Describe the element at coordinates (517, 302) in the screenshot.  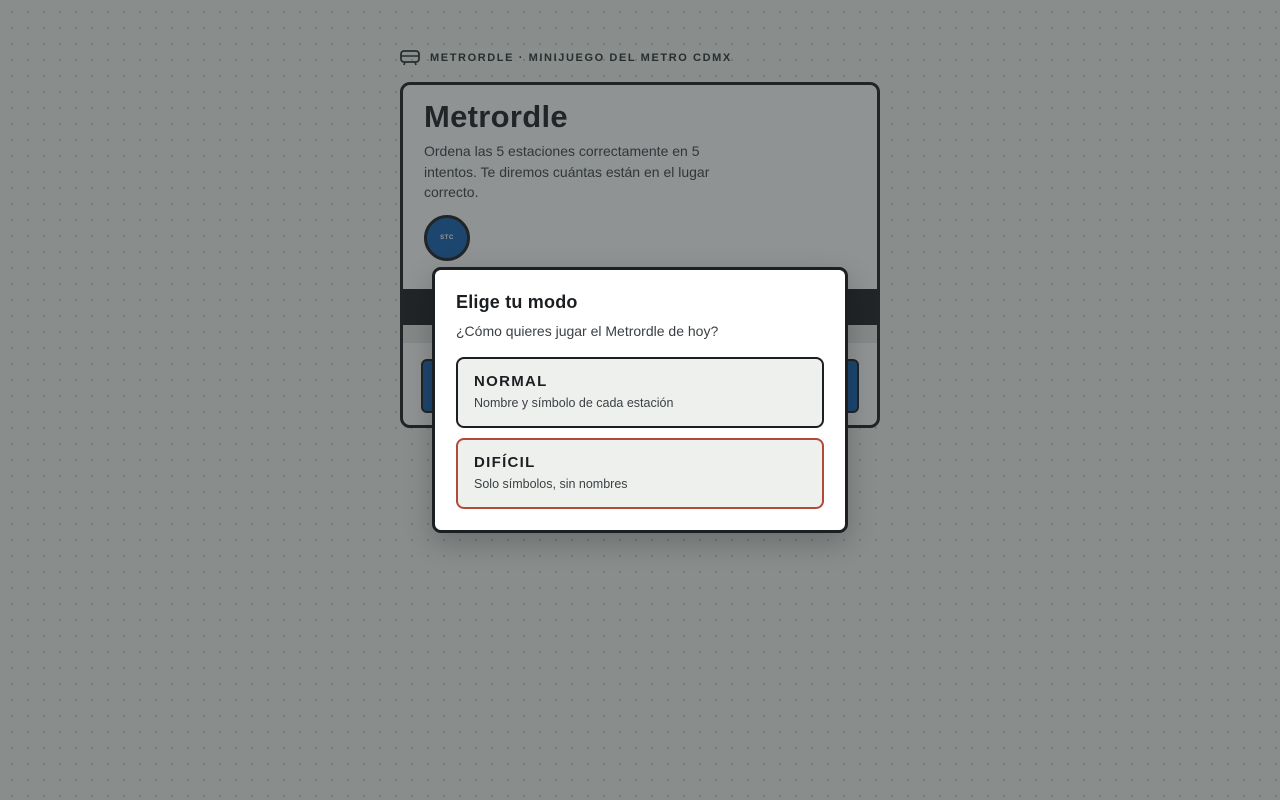
I see `dialog-title: Elige tu modo` at that location.